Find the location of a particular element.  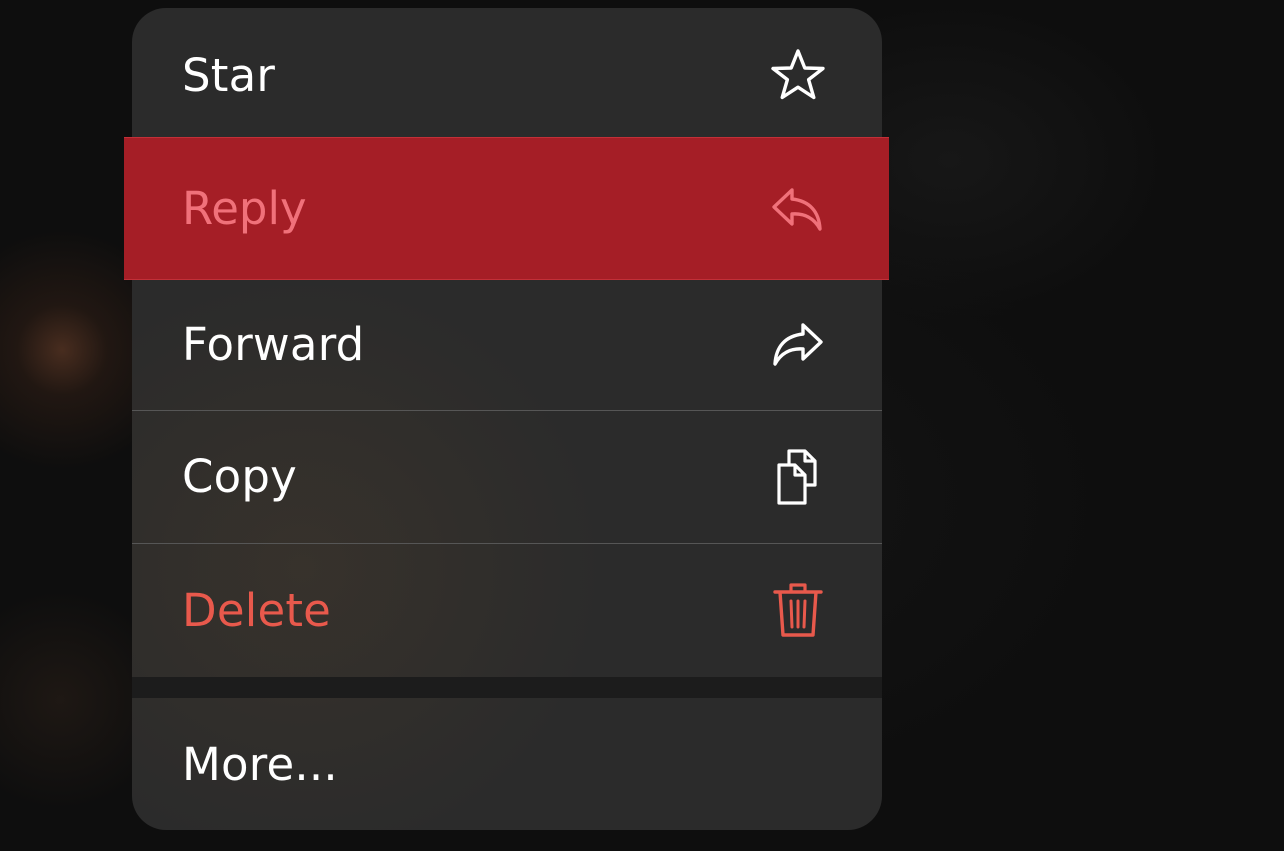

reply-icon is located at coordinates (797, 209).